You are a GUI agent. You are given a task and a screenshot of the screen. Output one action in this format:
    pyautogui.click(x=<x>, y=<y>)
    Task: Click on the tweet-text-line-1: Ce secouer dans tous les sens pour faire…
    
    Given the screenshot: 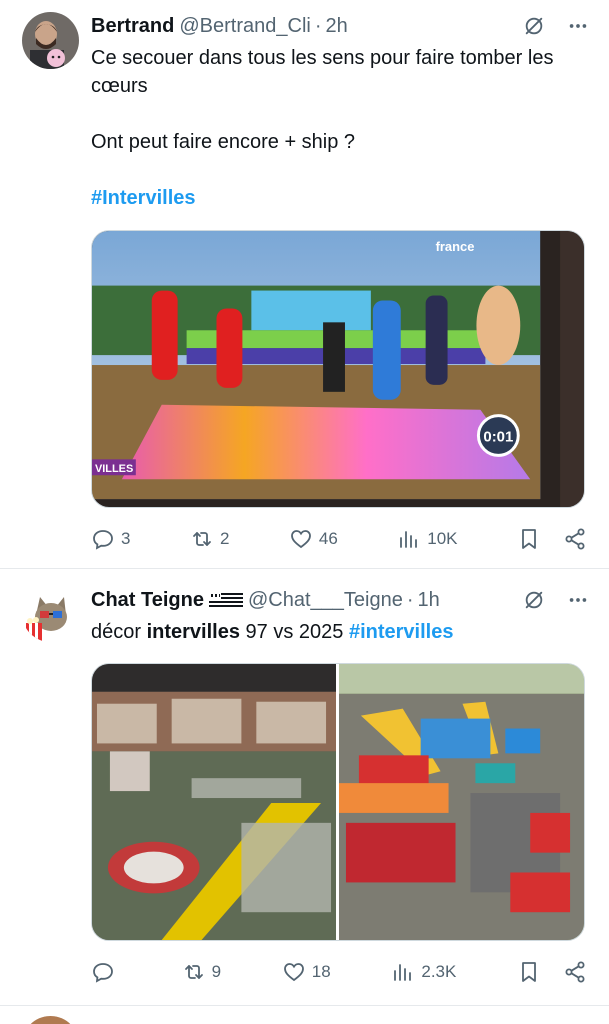 What is the action you would take?
    pyautogui.click(x=322, y=72)
    